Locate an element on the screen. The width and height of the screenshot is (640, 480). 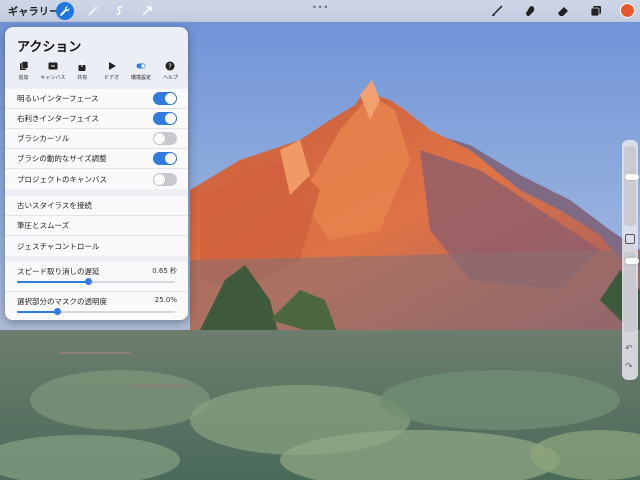
slider-row-mask-opacity: 選択部分のマスクの透明度 25.0% is located at coordinates (96, 306).